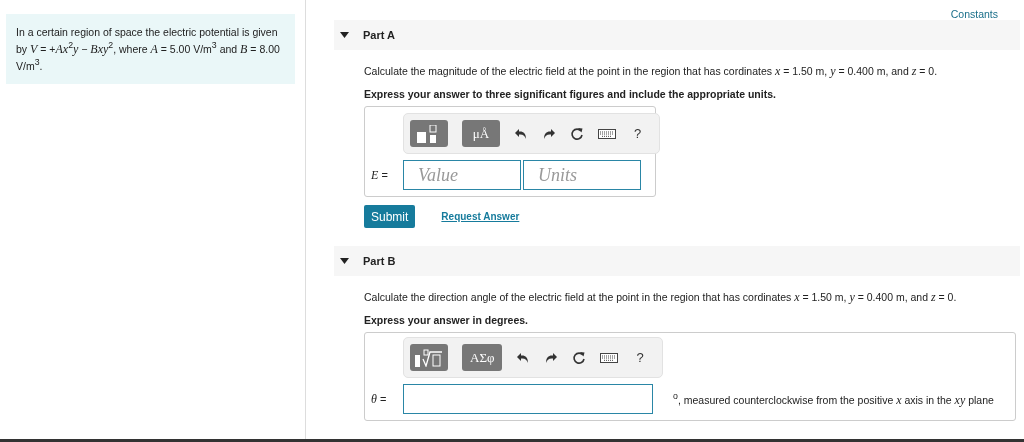 The image size is (1024, 442). Describe the element at coordinates (379, 261) in the screenshot. I see `part-title: Part B` at that location.